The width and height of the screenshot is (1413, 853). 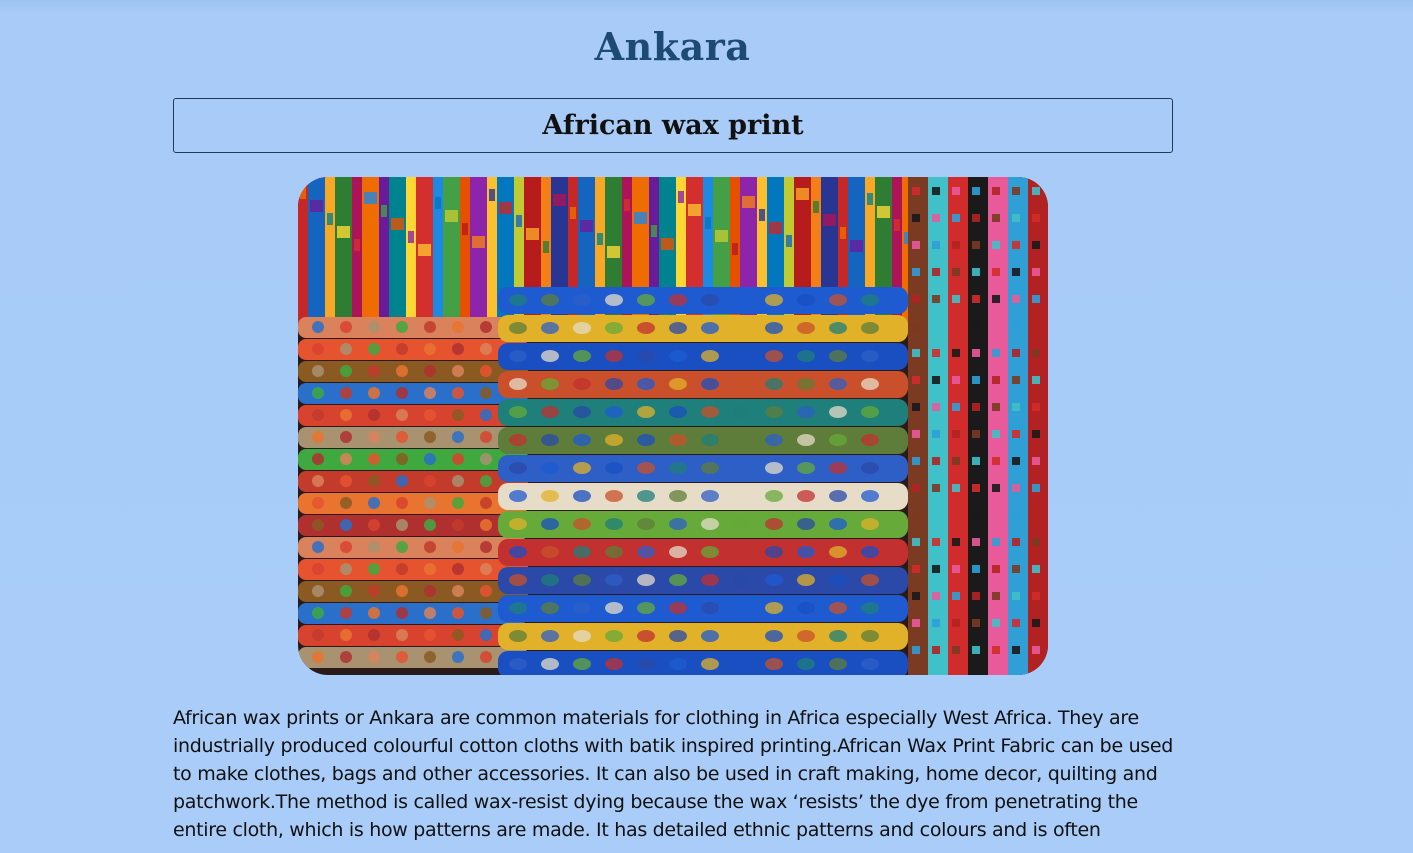 I want to click on right-fabric-rolls, so click(x=978, y=426).